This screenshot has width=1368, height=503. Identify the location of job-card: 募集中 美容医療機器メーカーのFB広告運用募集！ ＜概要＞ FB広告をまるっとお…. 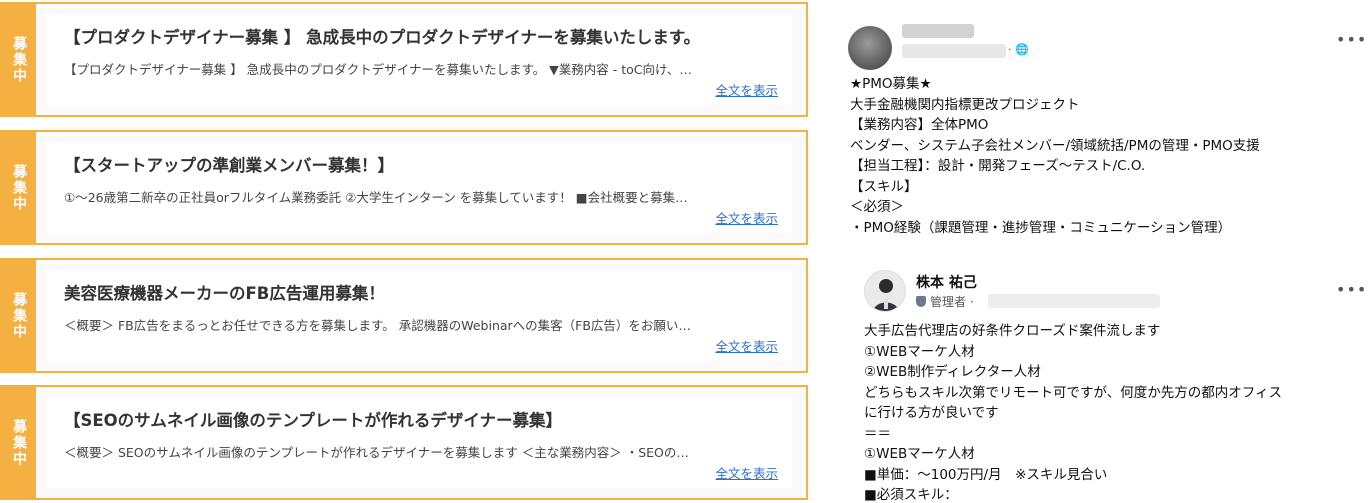
(404, 315).